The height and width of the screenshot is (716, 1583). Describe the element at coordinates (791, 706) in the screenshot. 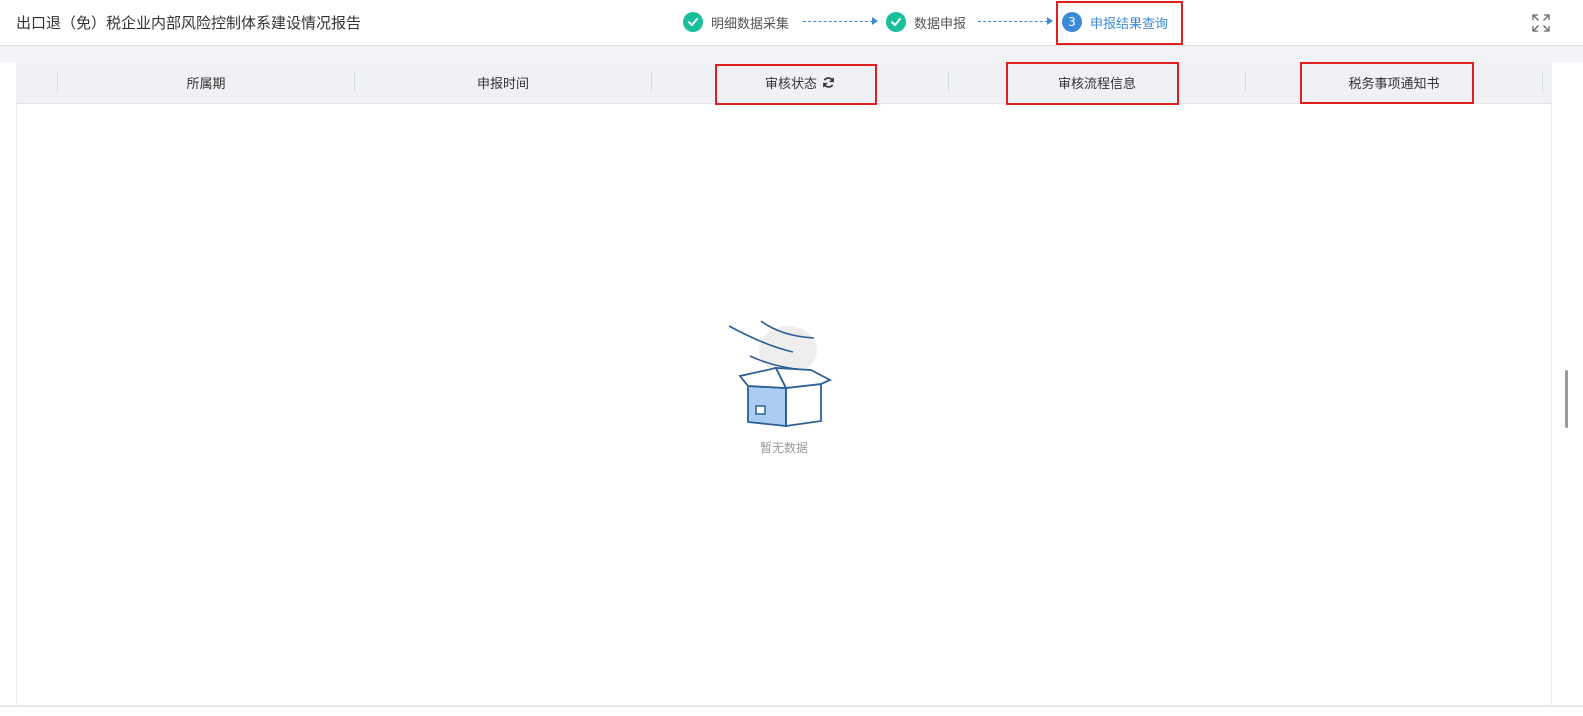

I see `bottom-border` at that location.